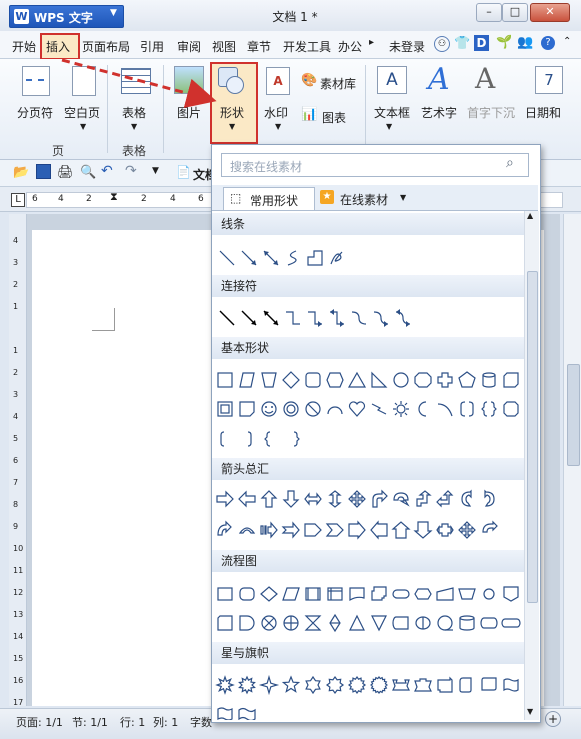  What do you see at coordinates (530, 215) in the screenshot?
I see `scroll-up-icon: ▲` at bounding box center [530, 215].